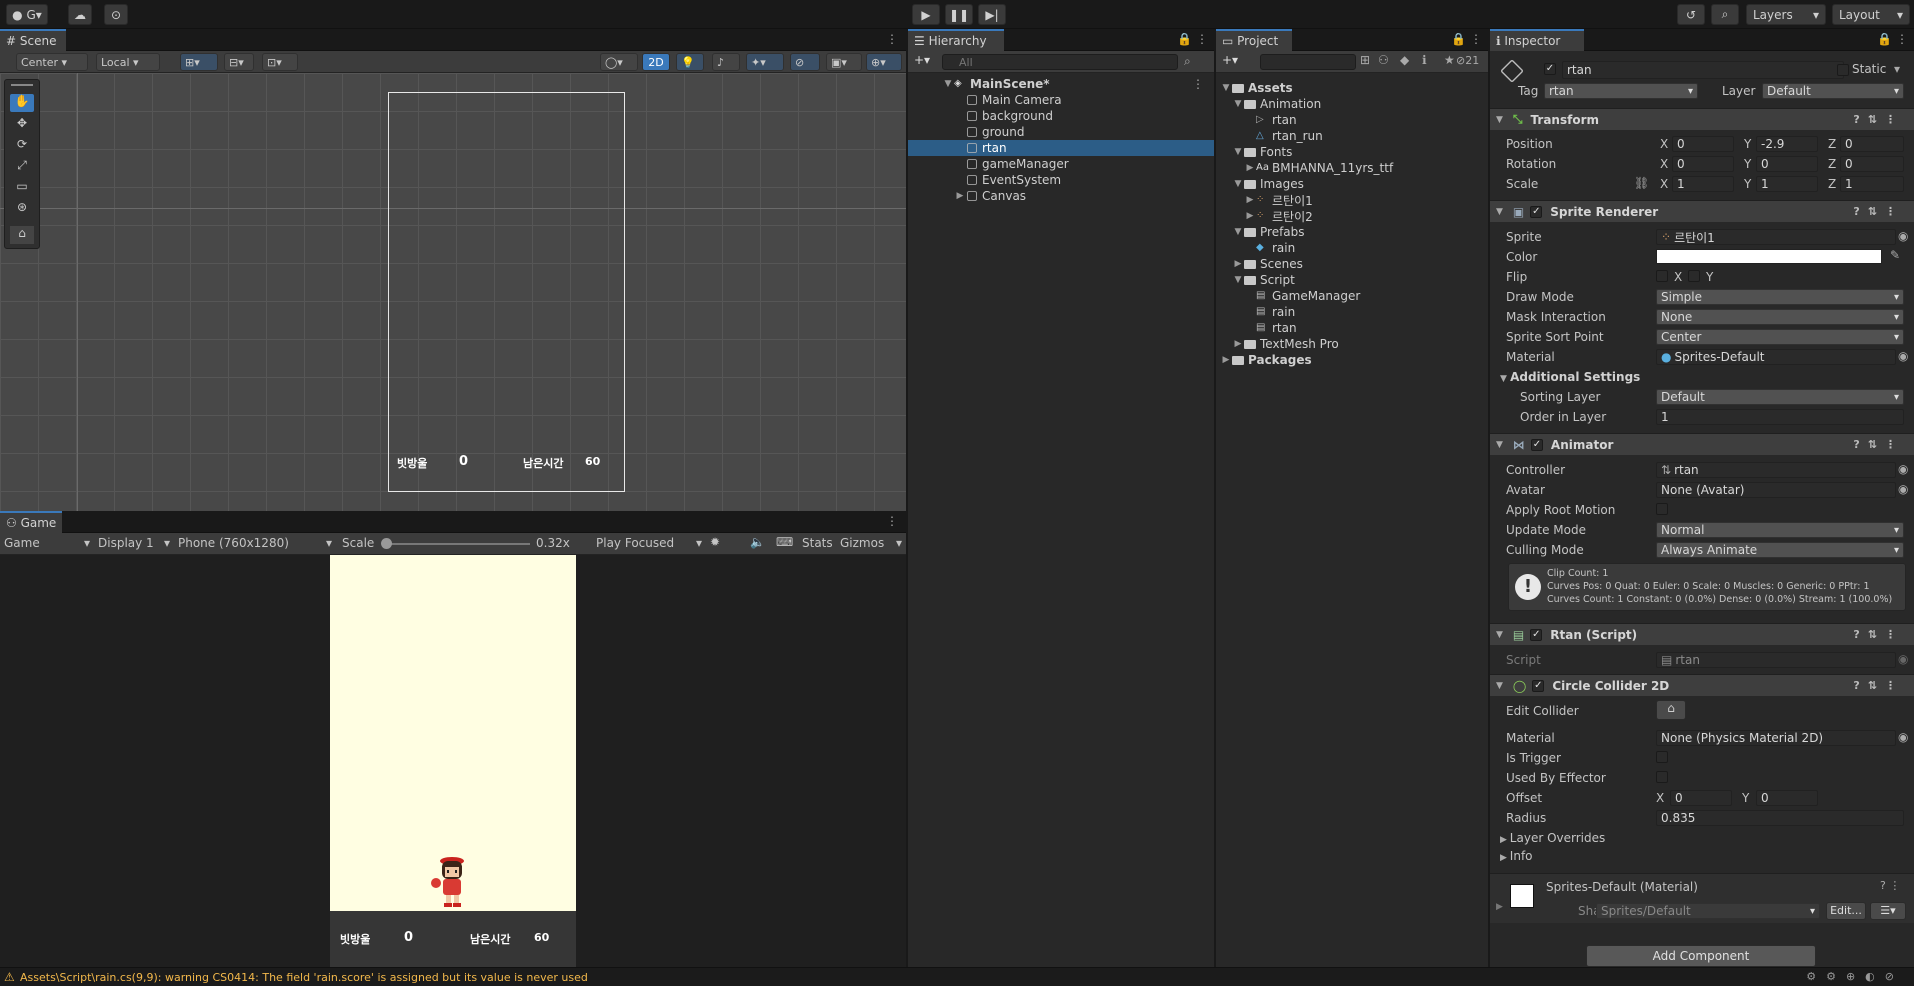 Image resolution: width=1914 pixels, height=986 pixels. I want to click on sorting-layer-dropdown: Default, so click(1780, 397).